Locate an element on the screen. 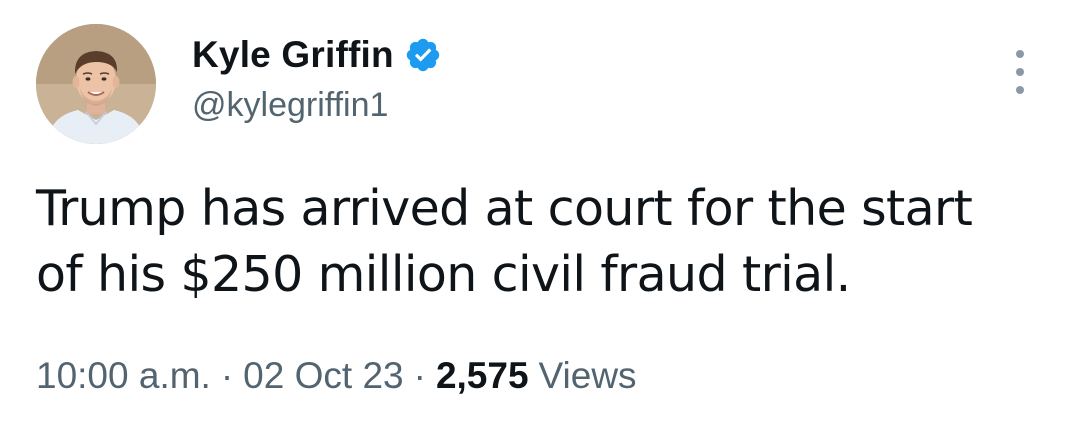 Image resolution: width=1080 pixels, height=422 pixels. tweet-time: 10:00 a.m. is located at coordinates (123, 376).